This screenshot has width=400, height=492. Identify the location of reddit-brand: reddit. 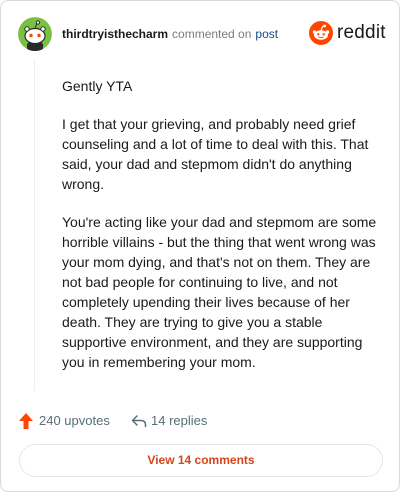
(347, 34).